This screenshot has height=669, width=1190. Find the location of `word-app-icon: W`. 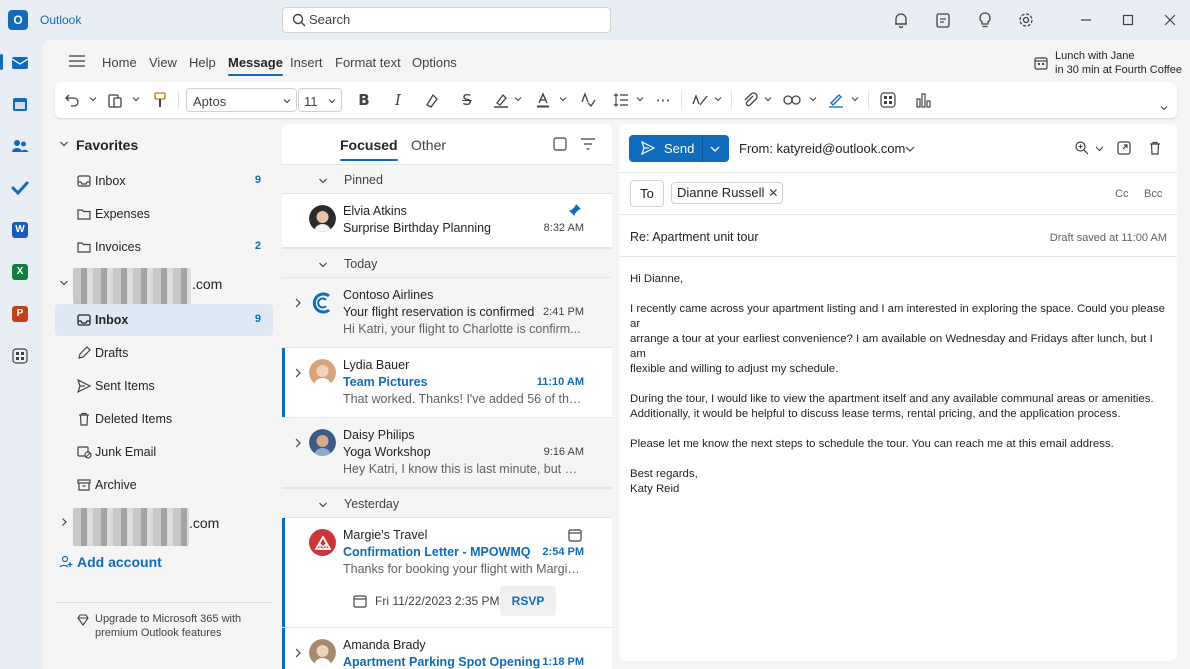

word-app-icon: W is located at coordinates (20, 230).